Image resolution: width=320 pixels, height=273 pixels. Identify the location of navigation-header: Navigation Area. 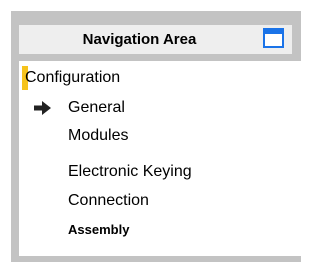
(155, 39).